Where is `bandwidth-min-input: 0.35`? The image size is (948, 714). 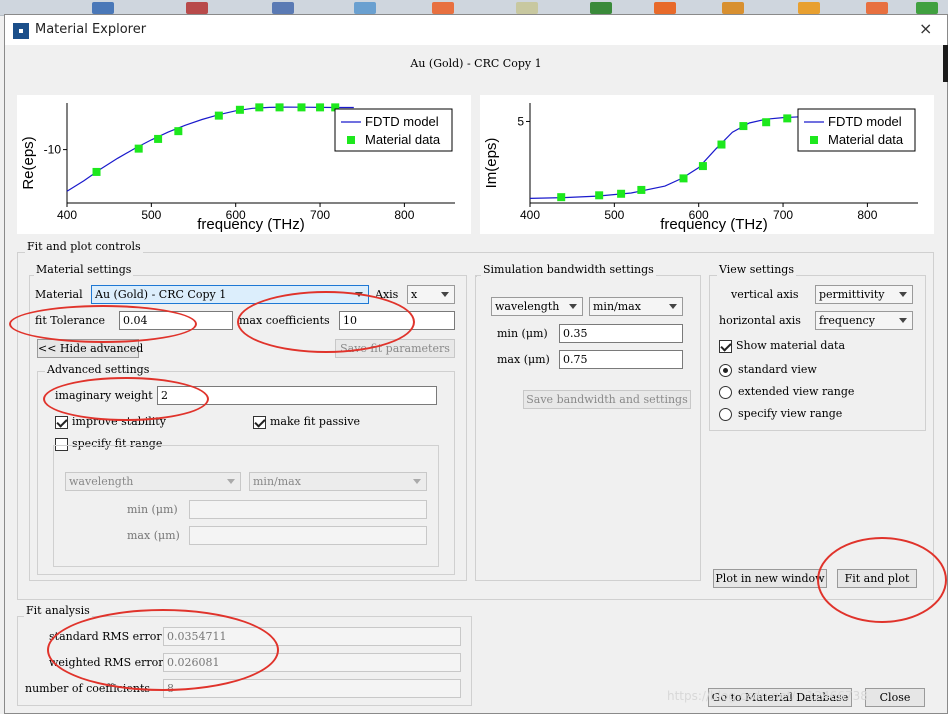 bandwidth-min-input: 0.35 is located at coordinates (621, 333).